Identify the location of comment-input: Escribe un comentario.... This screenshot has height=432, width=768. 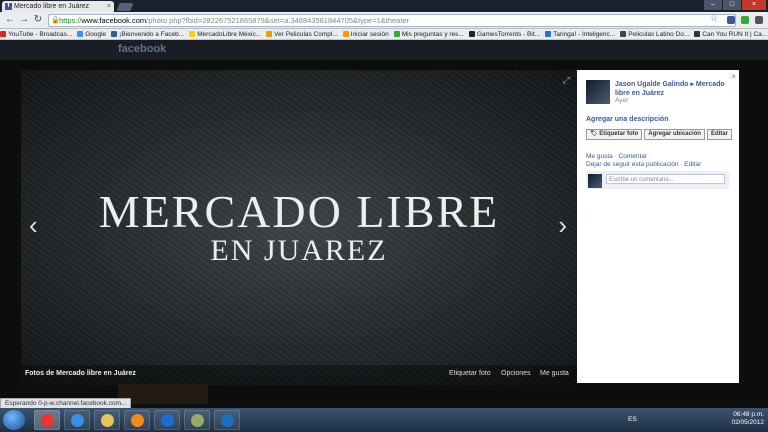
(665, 179).